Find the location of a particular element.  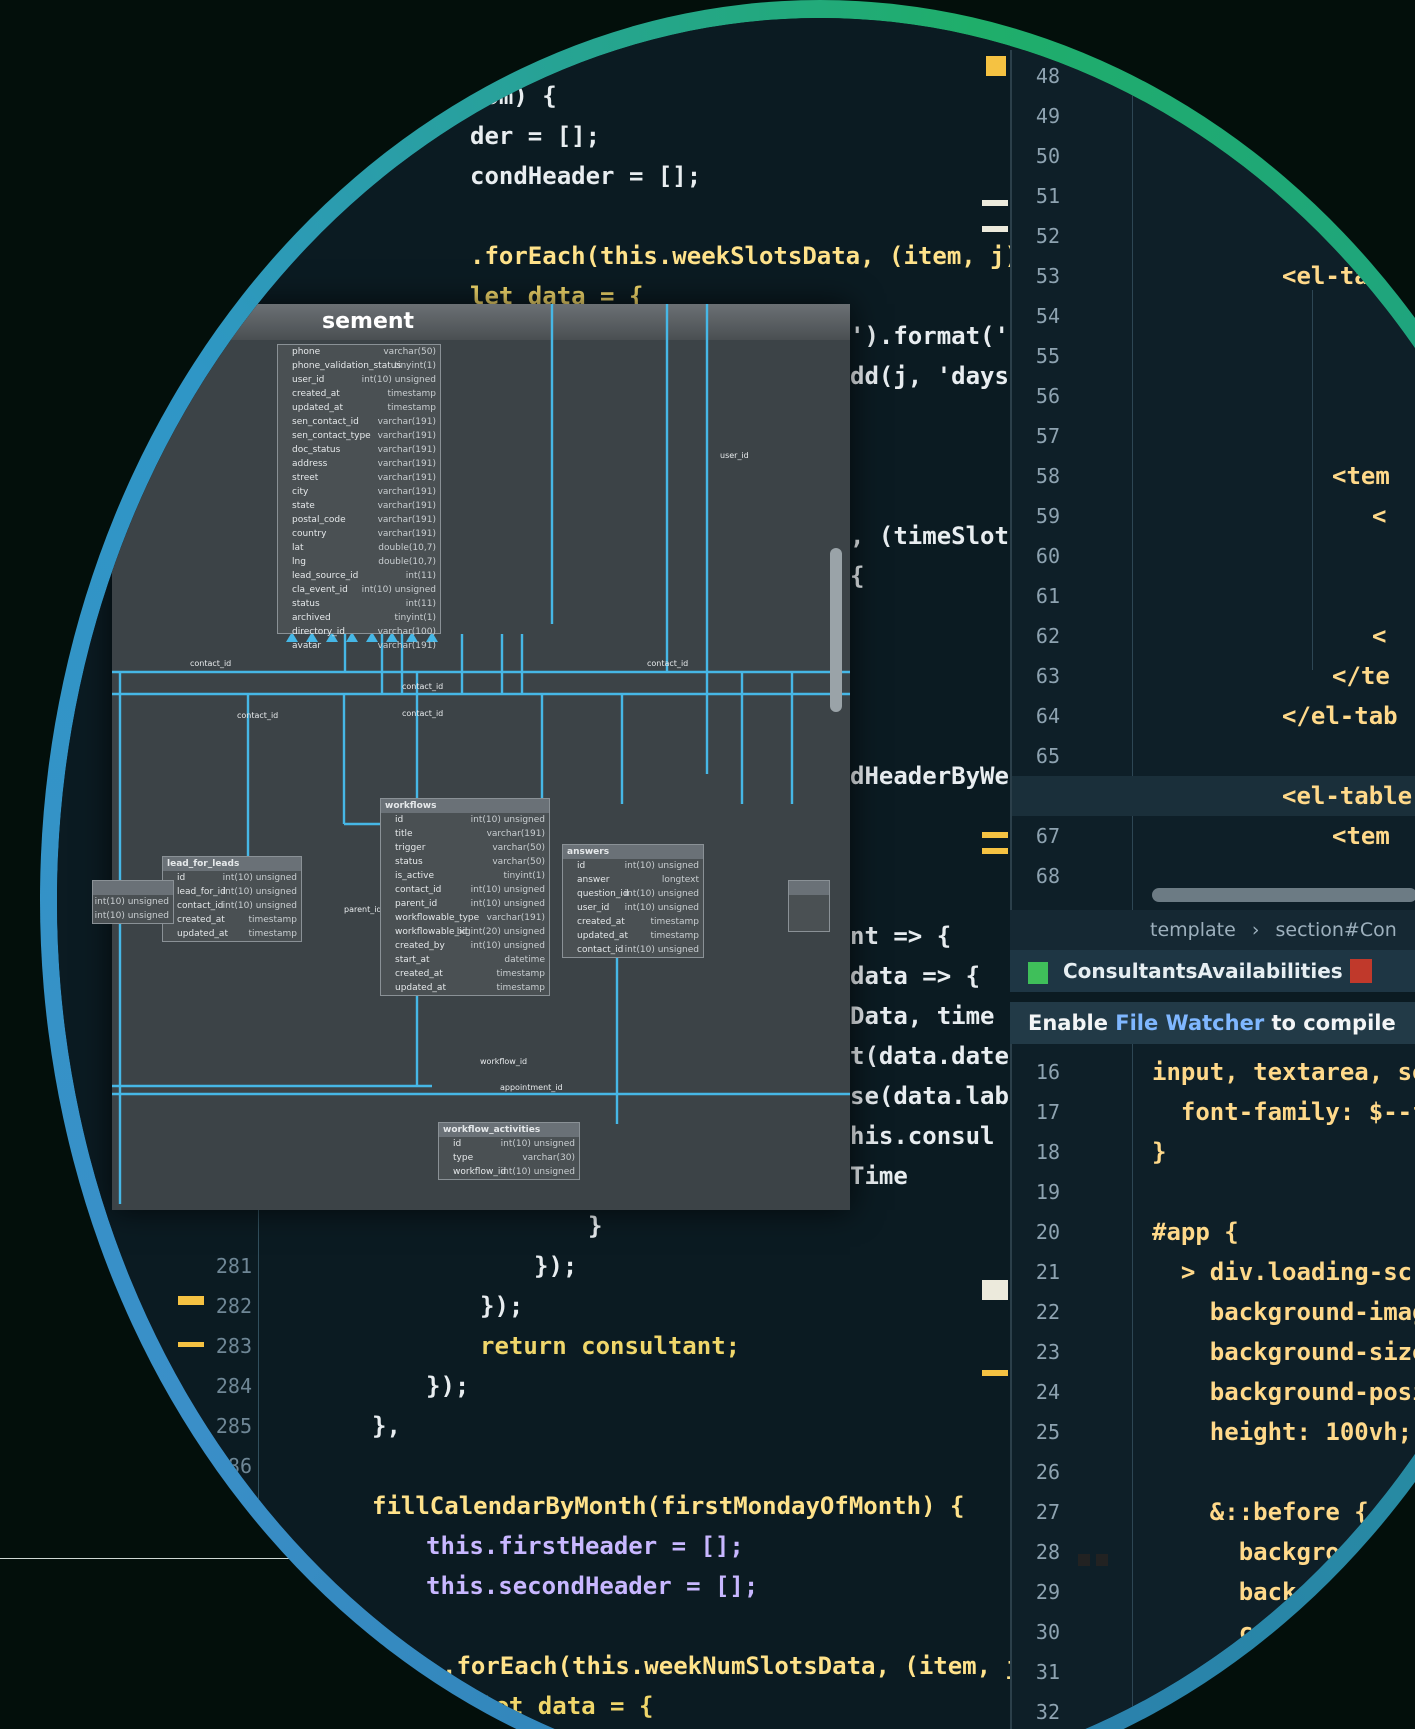

column-name: cla_event_id is located at coordinates (320, 590).